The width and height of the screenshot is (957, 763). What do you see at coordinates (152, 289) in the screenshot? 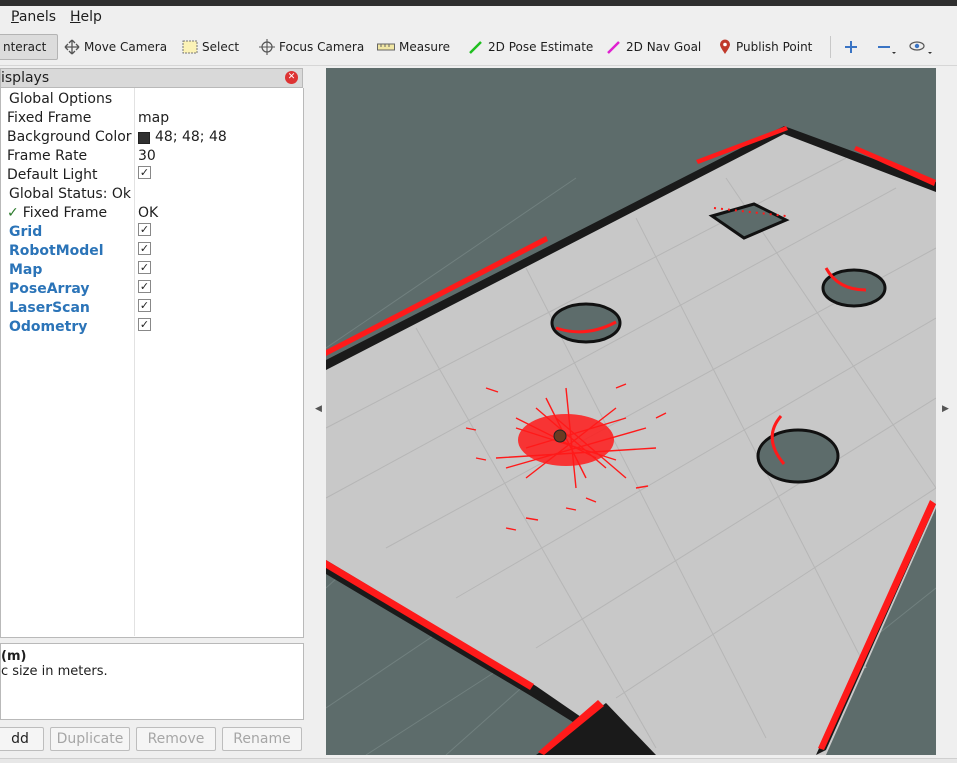
I see `display-row-posearray: PoseArray ✓` at bounding box center [152, 289].